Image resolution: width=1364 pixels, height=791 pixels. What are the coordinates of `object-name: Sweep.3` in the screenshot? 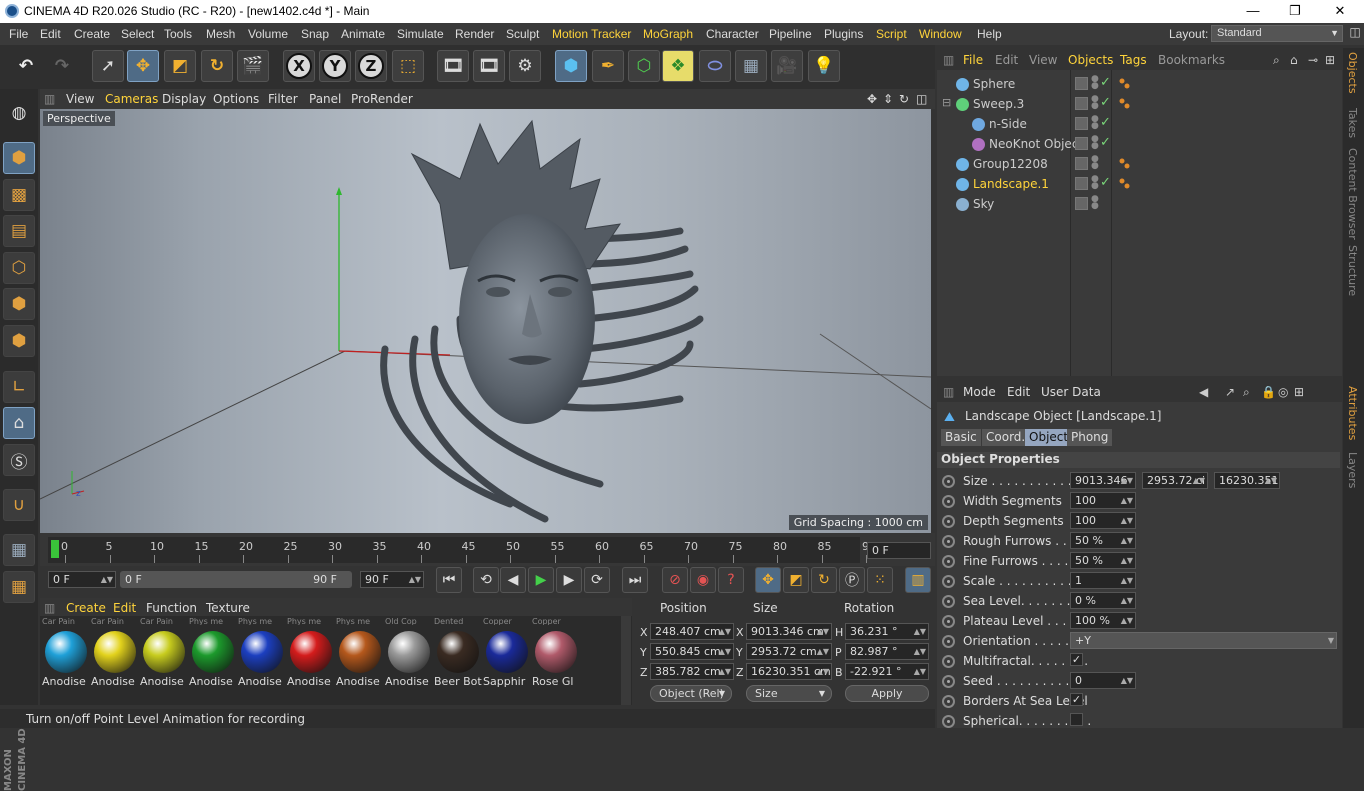 It's located at (998, 104).